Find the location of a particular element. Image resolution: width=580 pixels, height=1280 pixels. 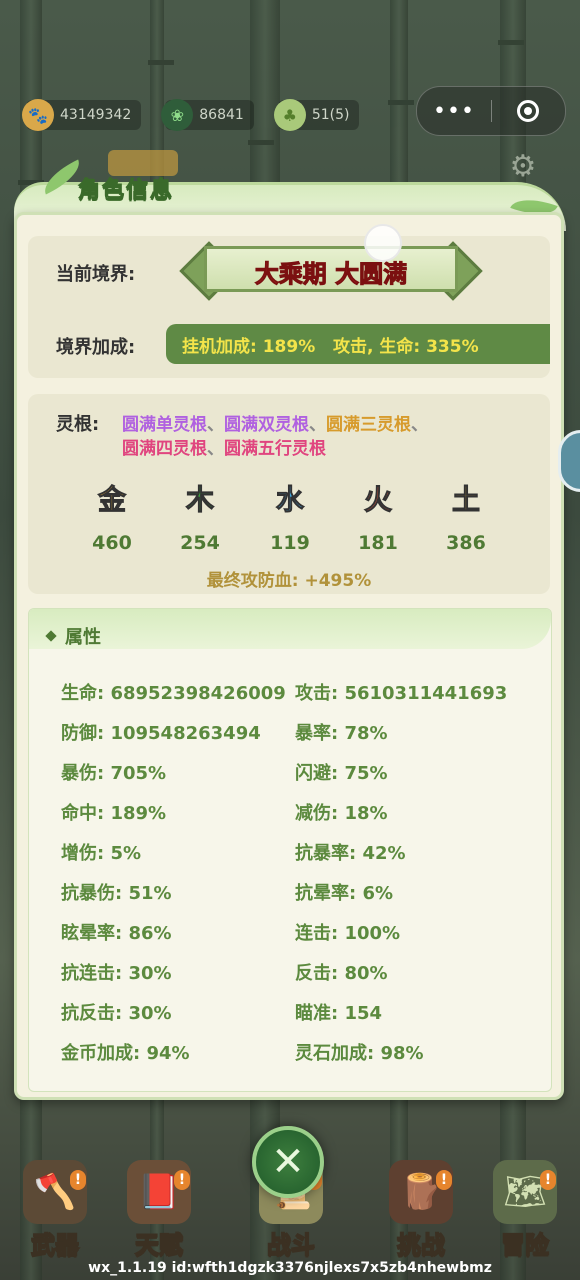

close-icon: ✕ is located at coordinates (288, 1162).